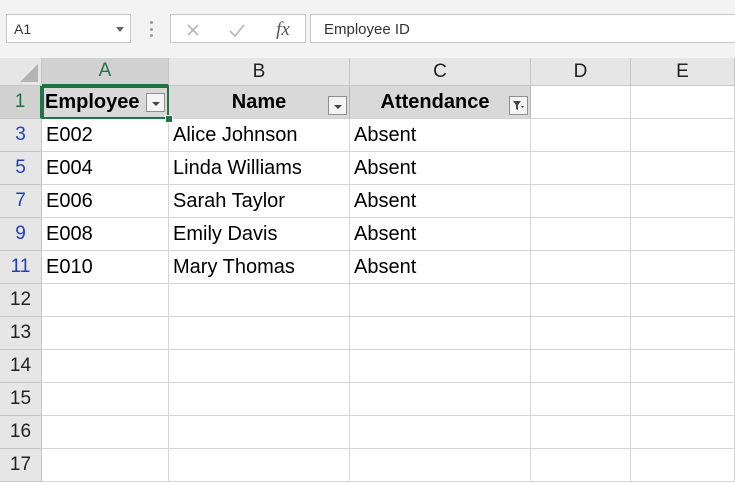  What do you see at coordinates (105, 168) in the screenshot?
I see `table-cell: E004` at bounding box center [105, 168].